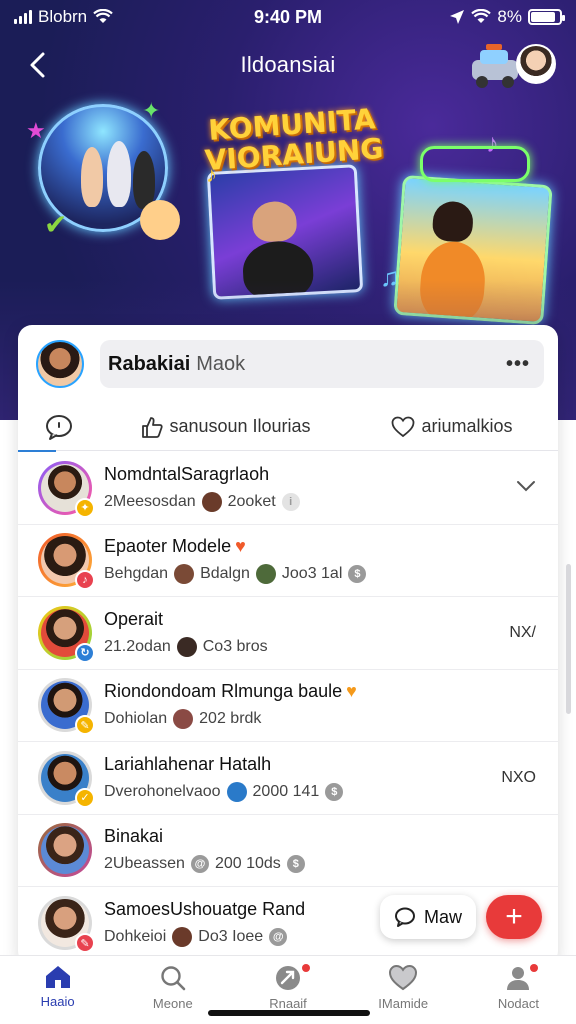 Image resolution: width=576 pixels, height=1024 pixels. I want to click on member-meta: Dohiolan 202 brdk, so click(331, 719).